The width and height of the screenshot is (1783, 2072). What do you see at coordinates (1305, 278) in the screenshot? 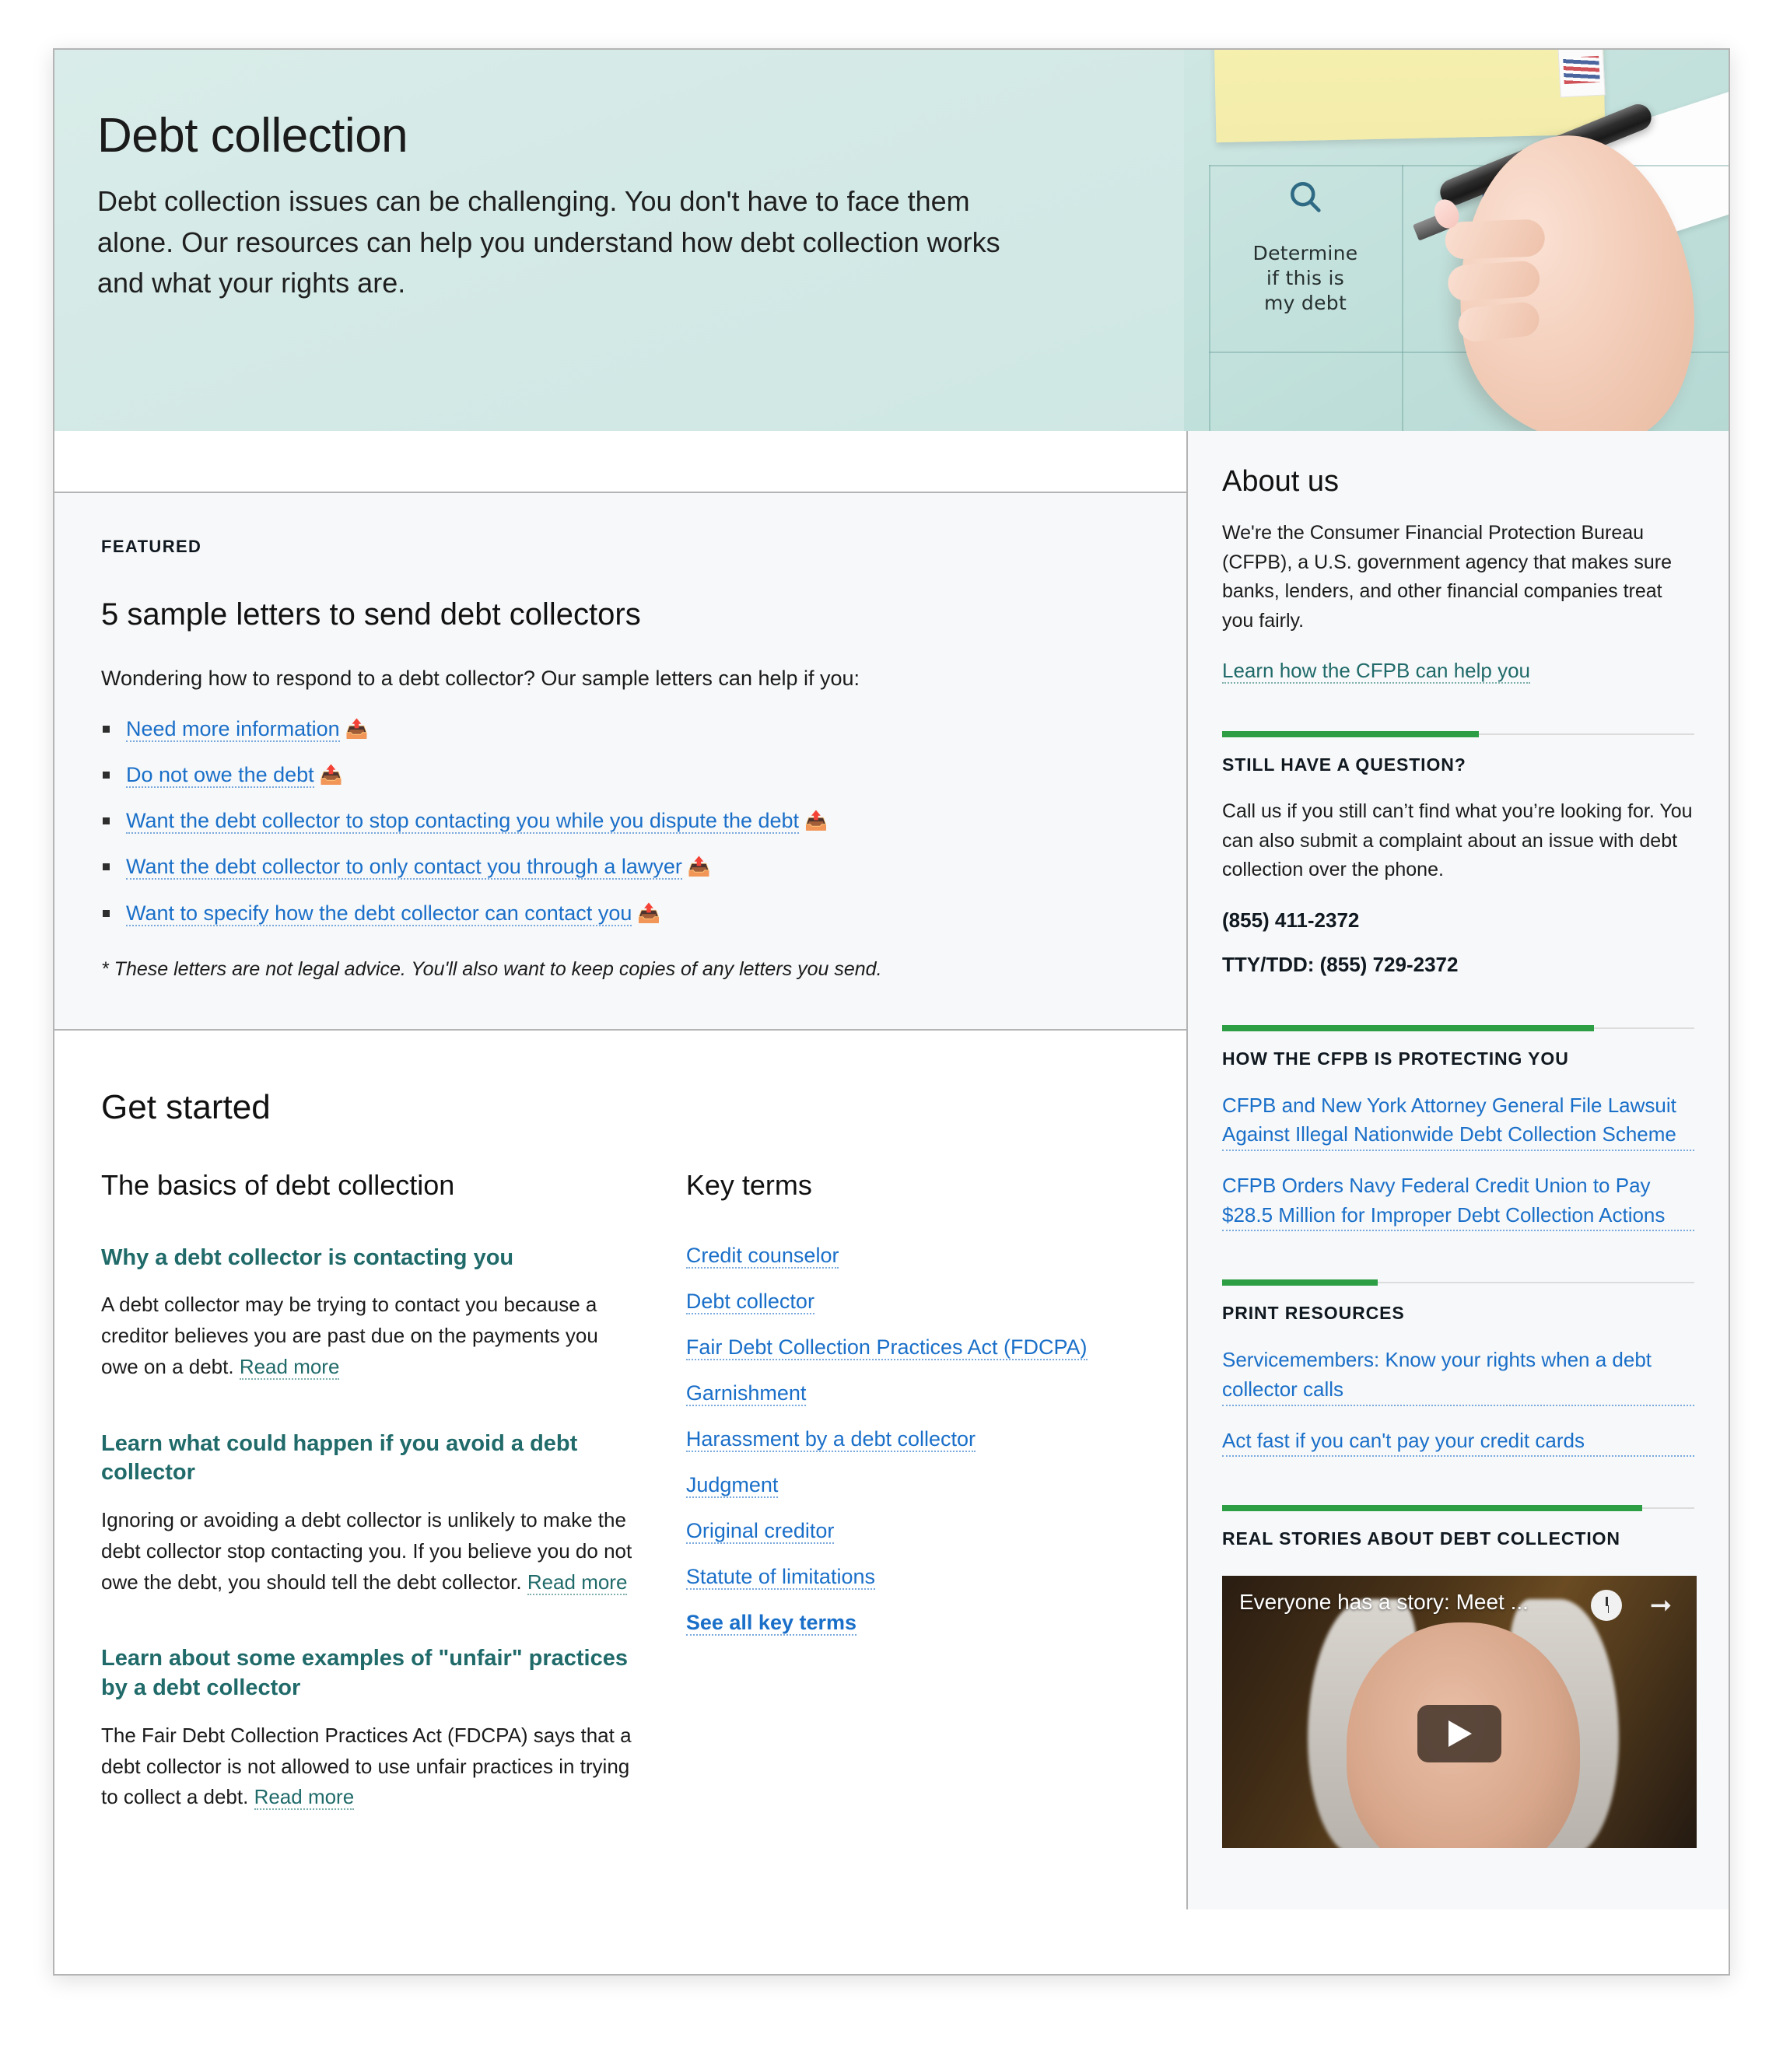
I see `board-cell-label: Determine if this is my debt` at bounding box center [1305, 278].